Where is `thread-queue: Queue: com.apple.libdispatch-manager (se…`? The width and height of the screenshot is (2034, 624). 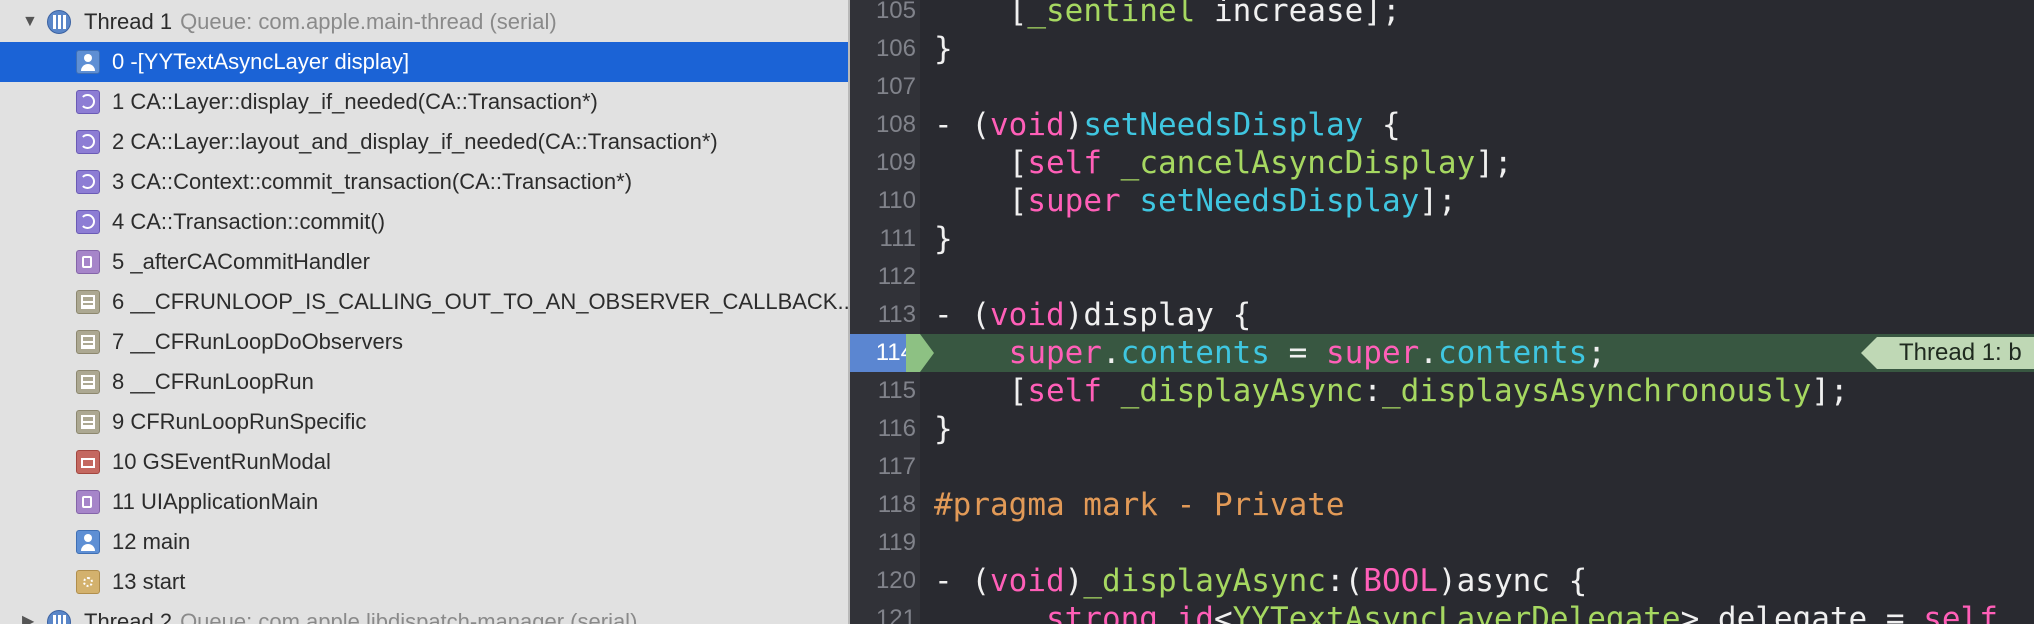 thread-queue: Queue: com.apple.libdispatch-manager (se… is located at coordinates (409, 616).